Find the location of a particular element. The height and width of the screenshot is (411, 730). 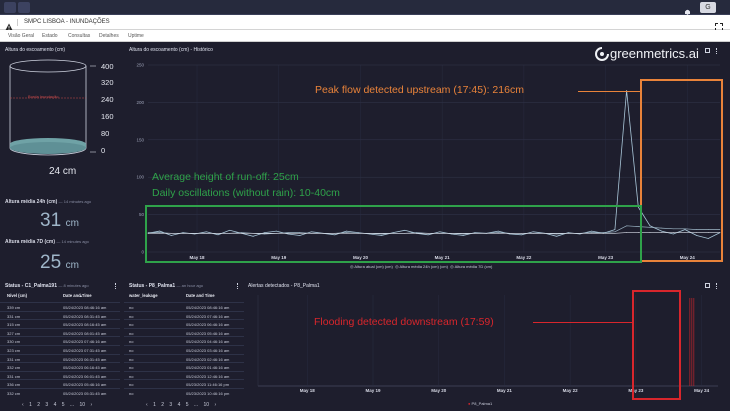

table2-menu-icon is located at coordinates (238, 286).